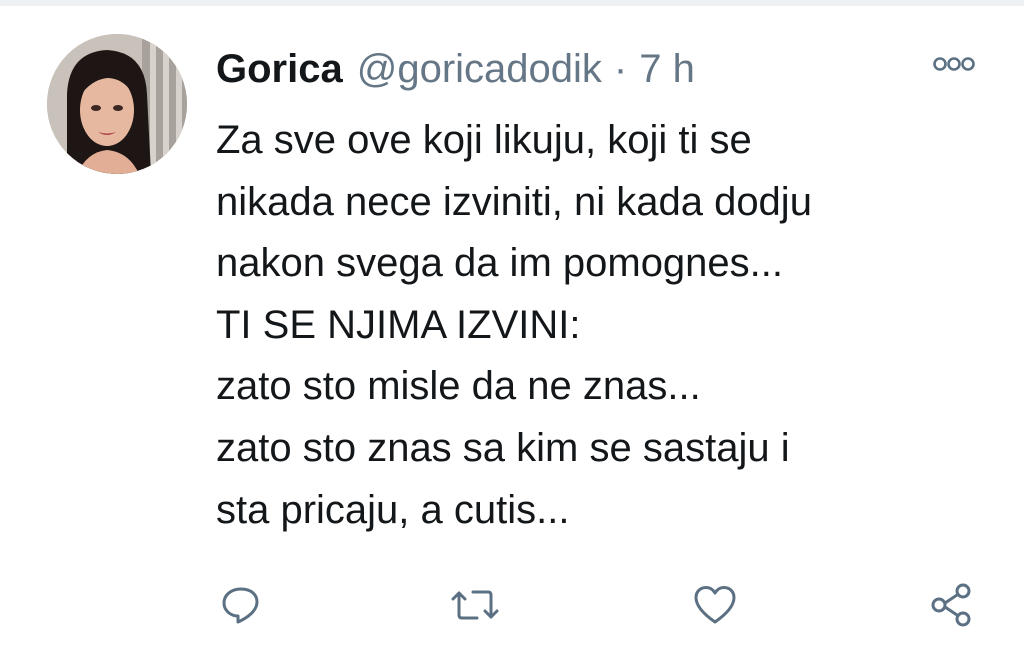 Image resolution: width=1024 pixels, height=658 pixels. I want to click on author-name: Gorica, so click(279, 69).